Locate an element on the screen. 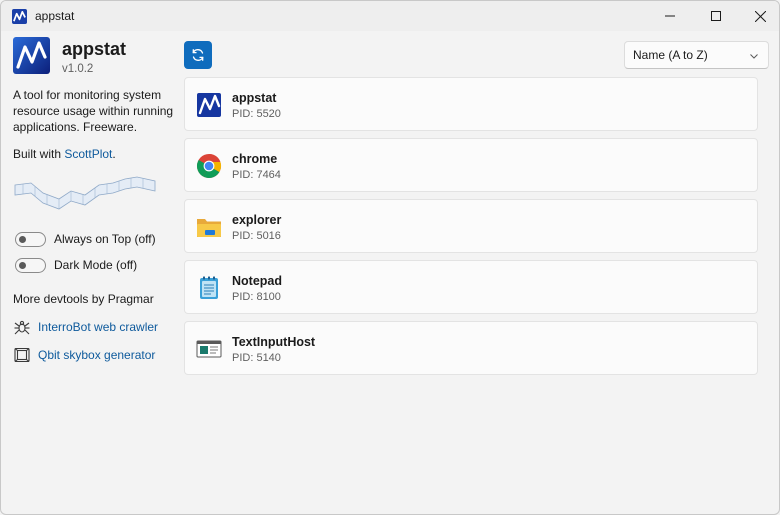 The height and width of the screenshot is (515, 780). process-name: Notepad is located at coordinates (257, 281).